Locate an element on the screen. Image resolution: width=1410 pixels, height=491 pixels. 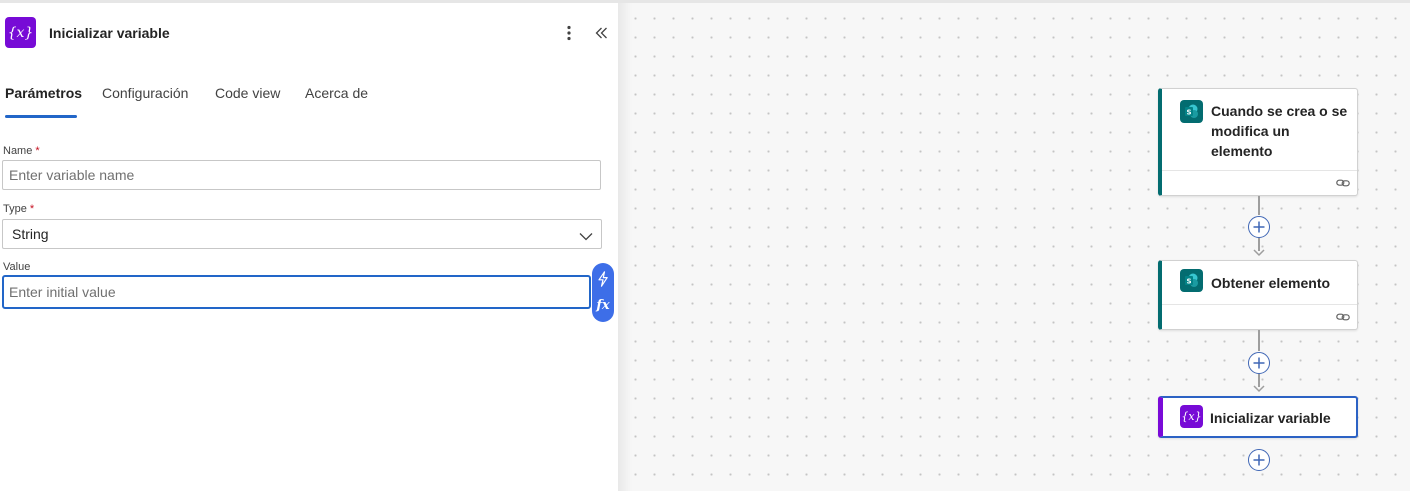
initial-value-input: Enter initial value is located at coordinates (296, 292).